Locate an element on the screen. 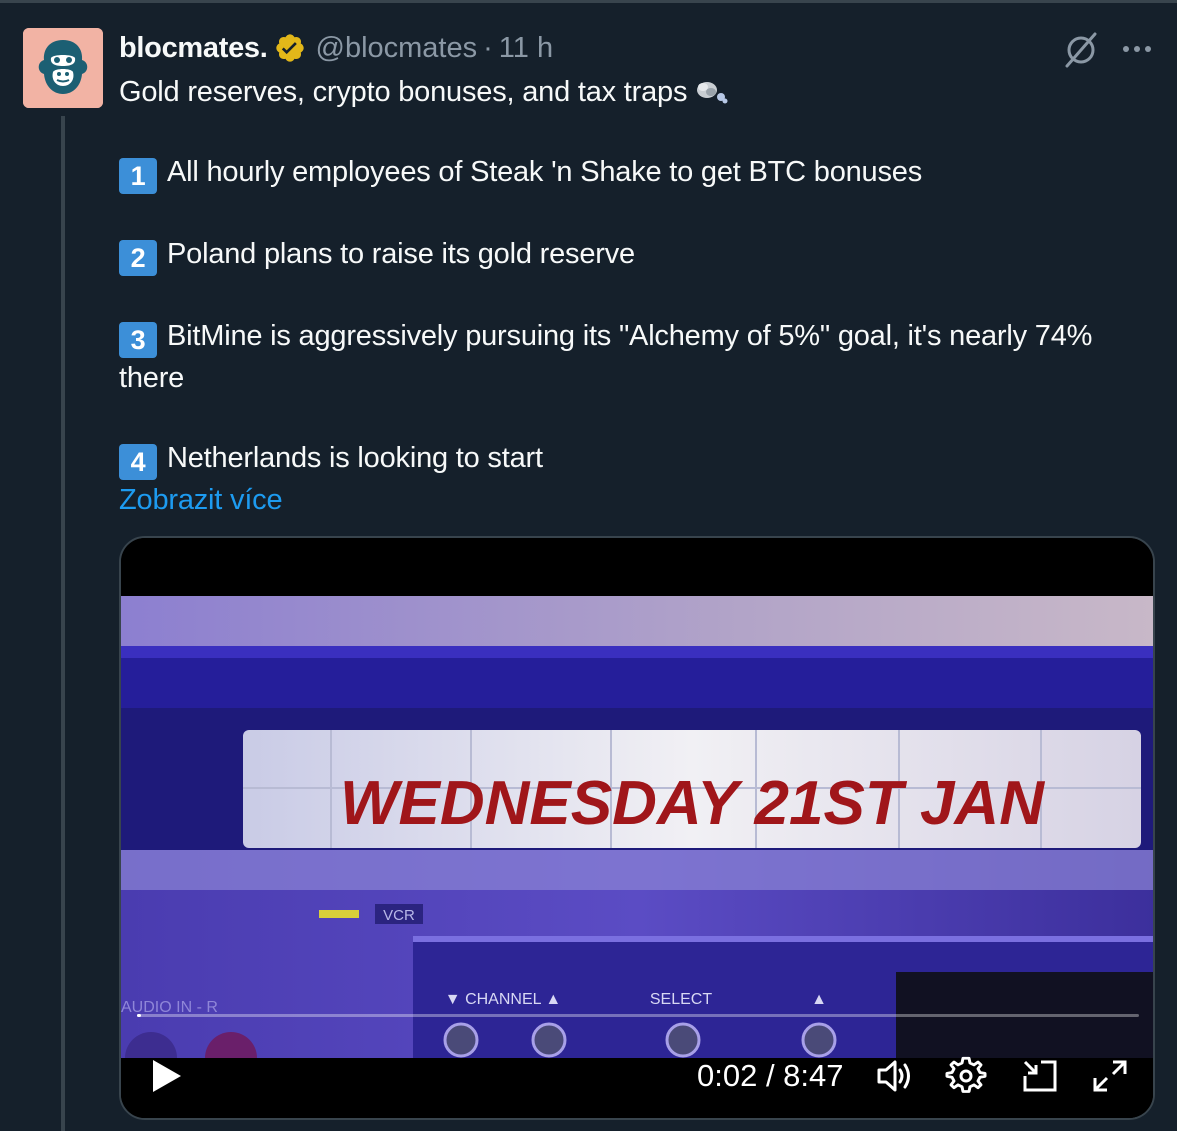 Image resolution: width=1177 pixels, height=1131 pixels. eject-label: ▲ is located at coordinates (819, 999).